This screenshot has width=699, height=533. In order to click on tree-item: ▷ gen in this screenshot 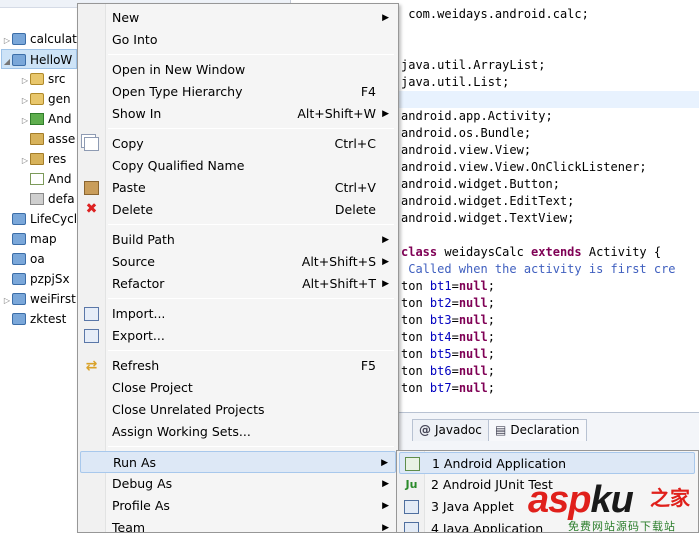, I will do `click(45, 99)`.